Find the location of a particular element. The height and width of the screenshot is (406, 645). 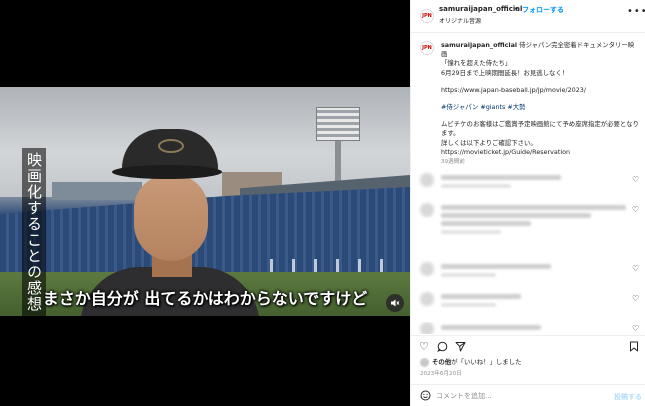

emoji-button is located at coordinates (425, 397).